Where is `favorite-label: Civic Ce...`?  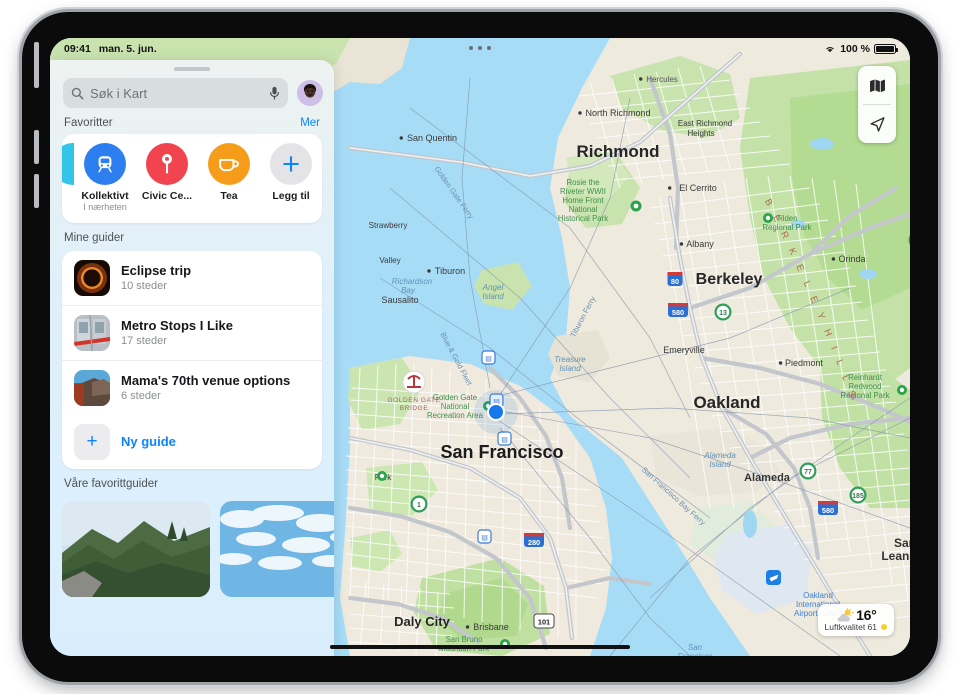 favorite-label: Civic Ce... is located at coordinates (167, 196).